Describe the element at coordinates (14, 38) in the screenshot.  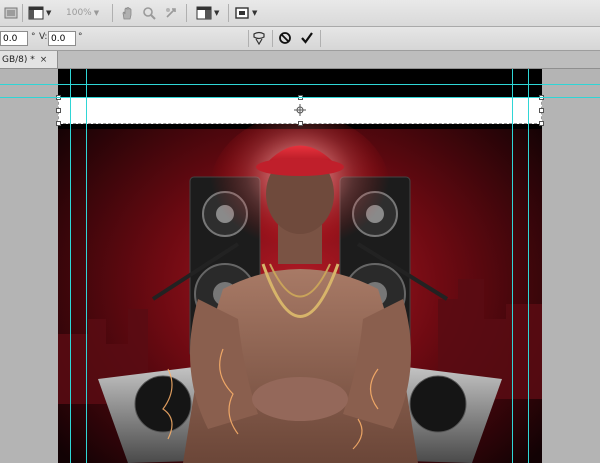
I see `horizontal-skew-field` at that location.